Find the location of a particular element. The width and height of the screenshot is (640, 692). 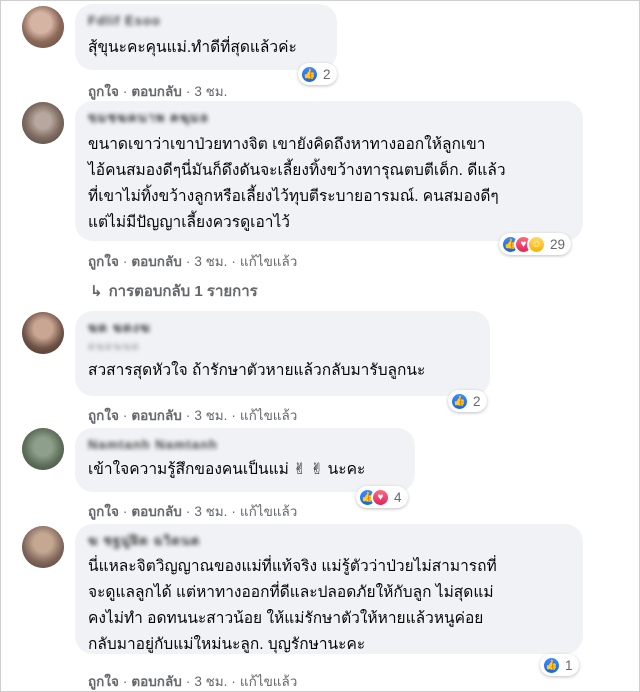

reaction-summary: 👍 1 is located at coordinates (559, 665).